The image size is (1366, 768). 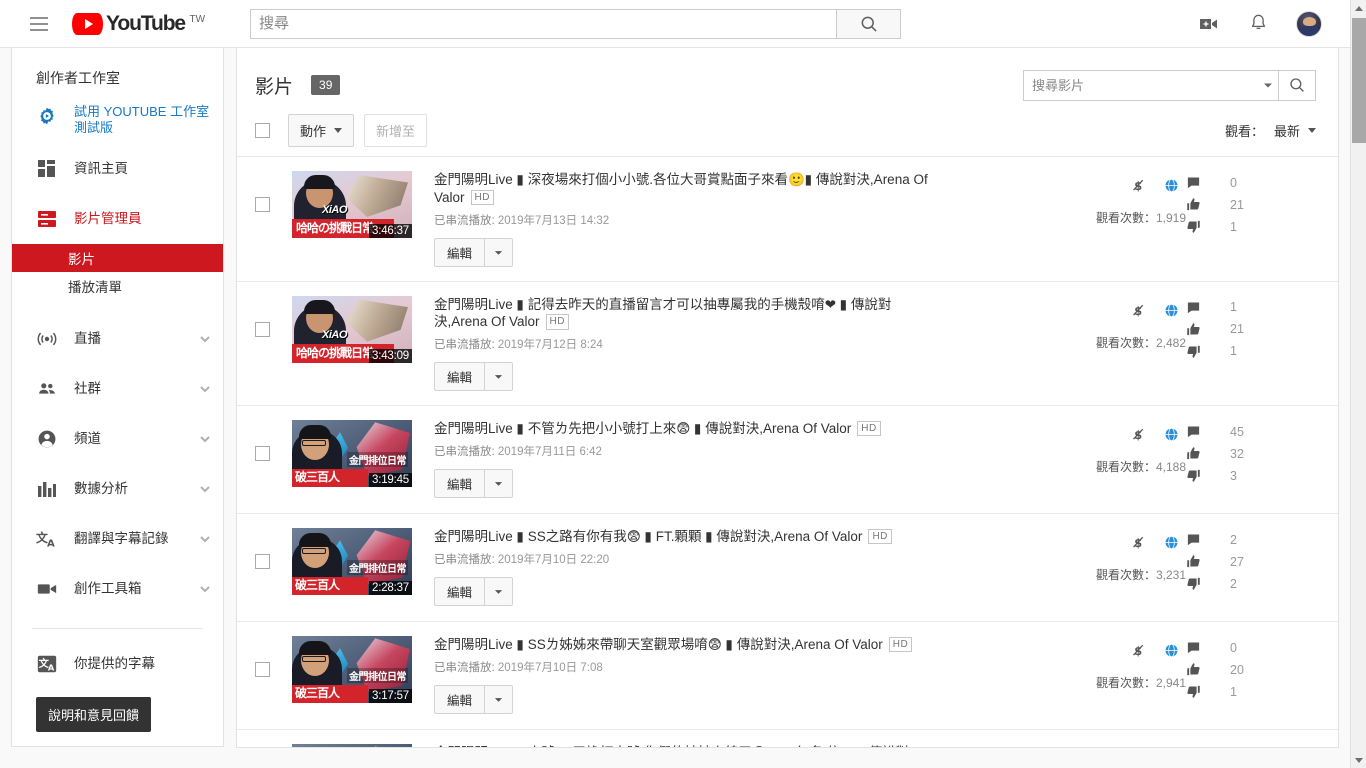 What do you see at coordinates (117, 389) in the screenshot?
I see `sidebar-item-community: 社群` at bounding box center [117, 389].